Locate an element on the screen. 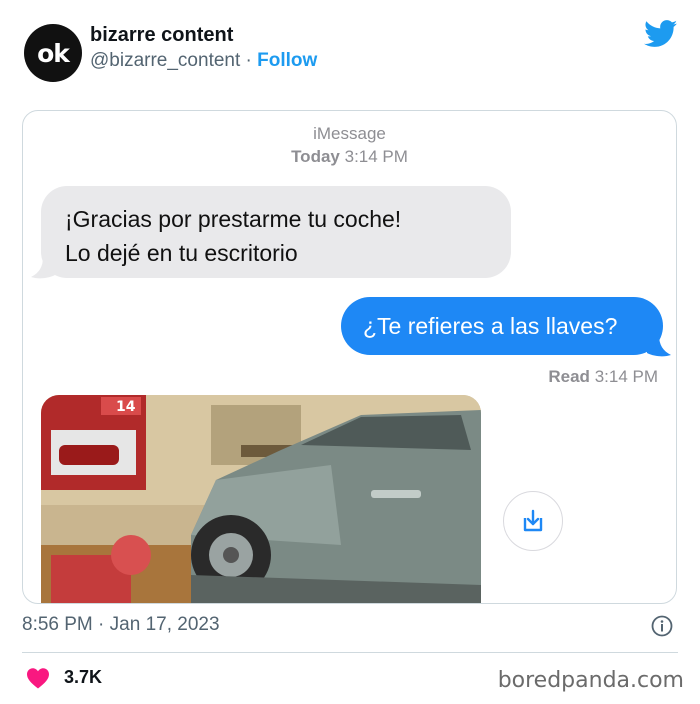 This screenshot has width=700, height=704. read-time: 3:14 PM is located at coordinates (626, 376).